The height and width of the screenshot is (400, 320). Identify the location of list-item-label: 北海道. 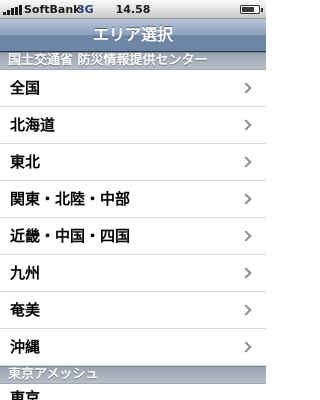
(33, 125).